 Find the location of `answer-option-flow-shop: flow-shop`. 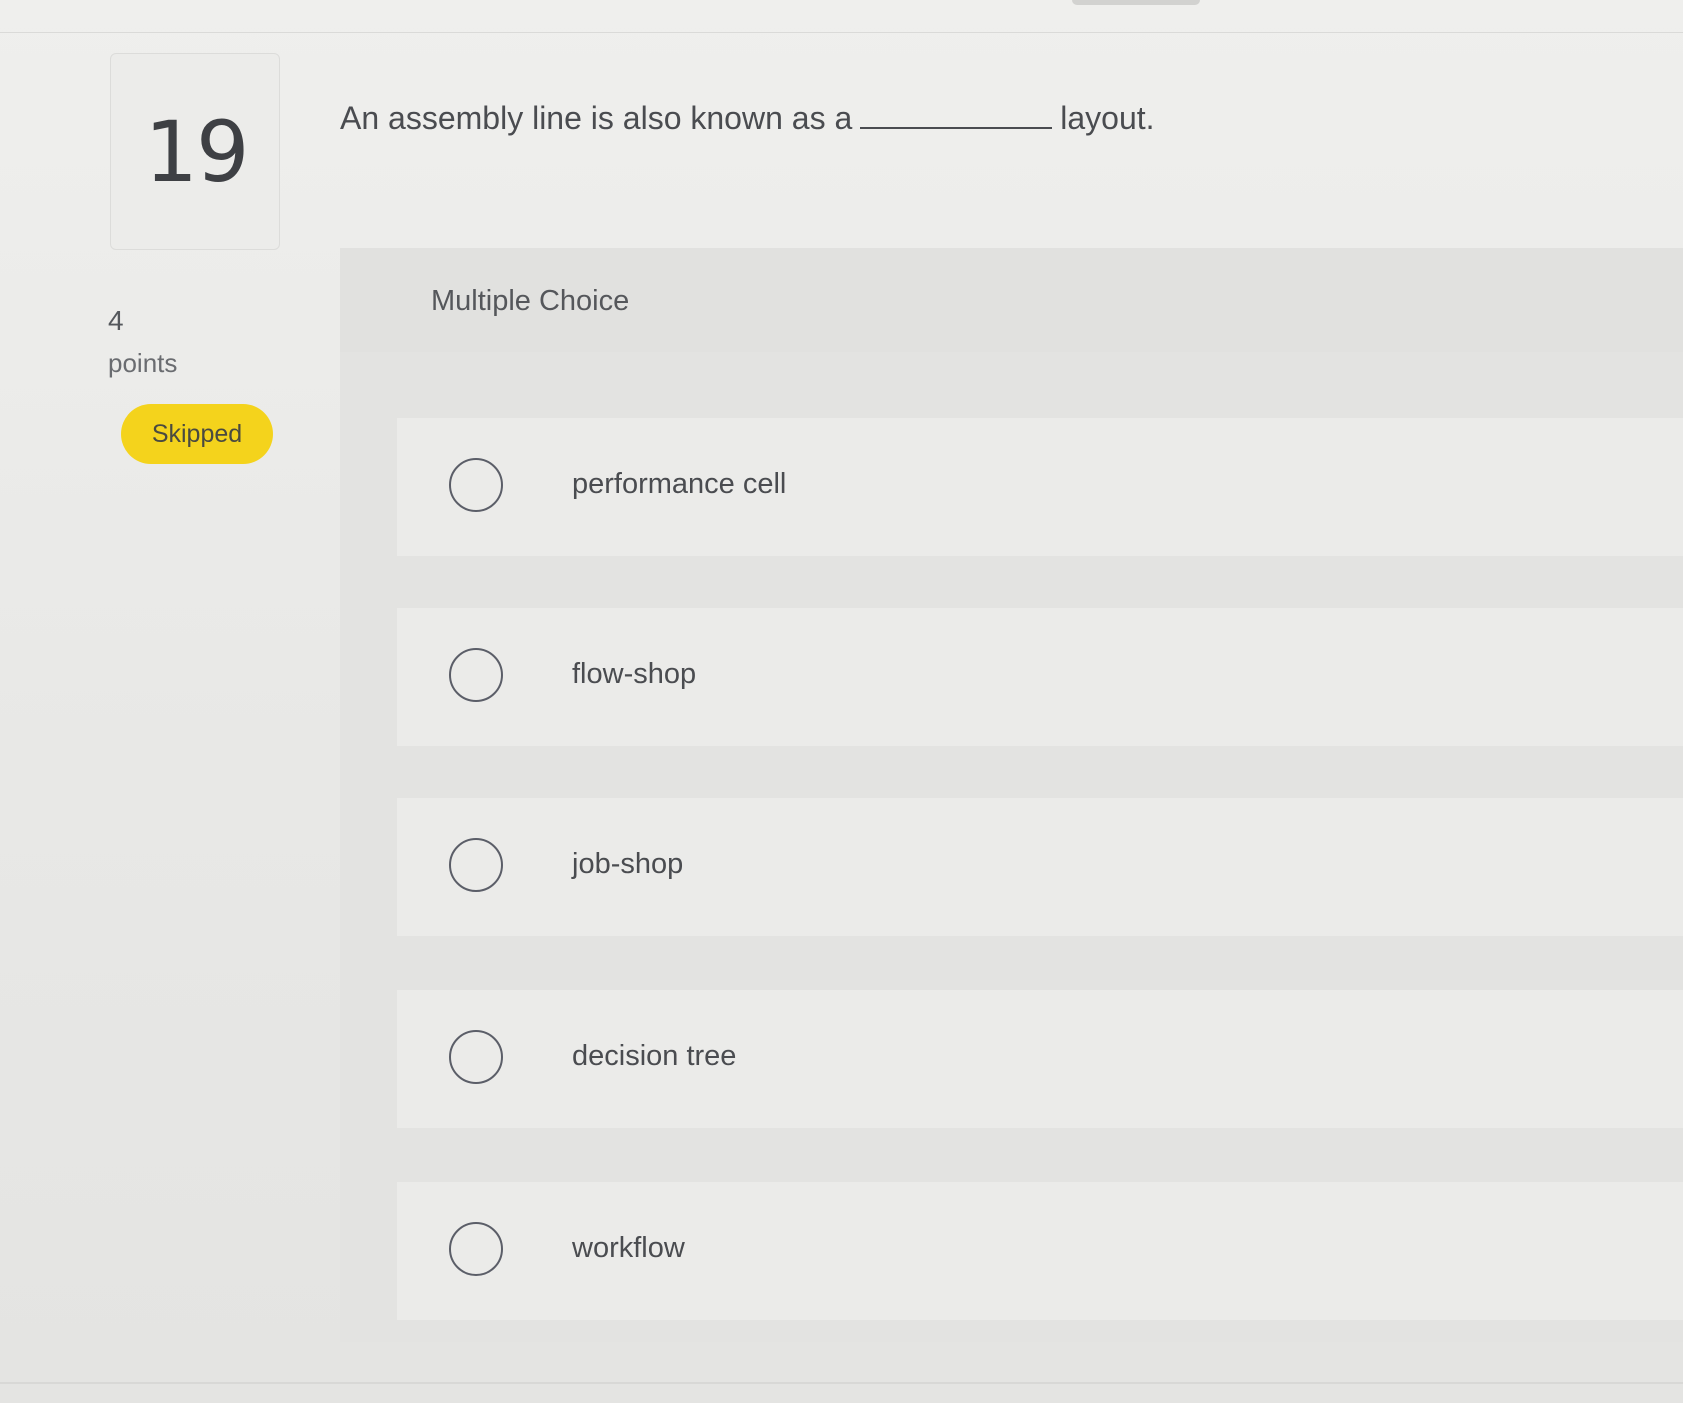

answer-option-flow-shop: flow-shop is located at coordinates (1040, 677).